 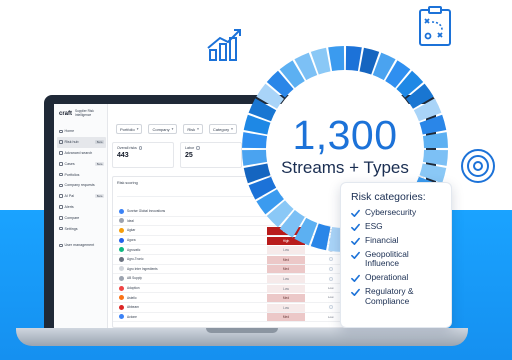 What do you see at coordinates (197, 278) in the screenshot?
I see `company-name: AB Supply` at bounding box center [197, 278].